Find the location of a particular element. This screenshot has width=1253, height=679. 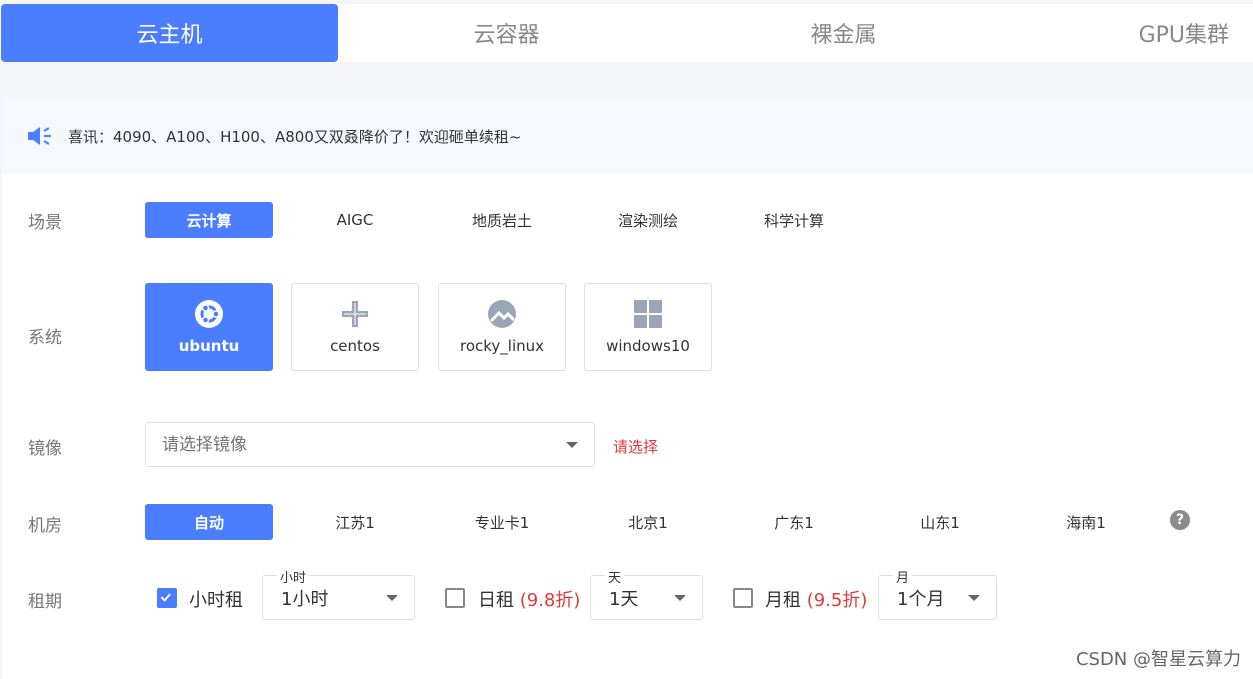

image-select-input is located at coordinates (341, 444).